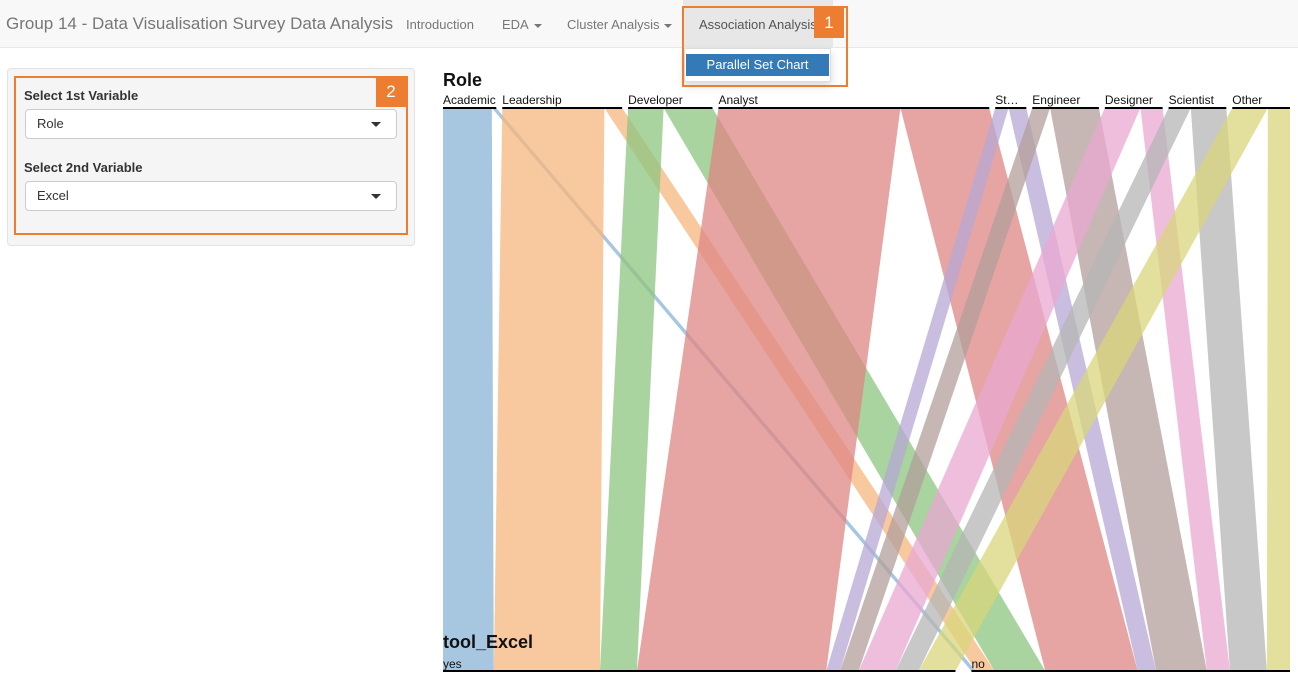 Image resolution: width=1298 pixels, height=689 pixels. I want to click on ribbon-academic-yes, so click(468, 389).